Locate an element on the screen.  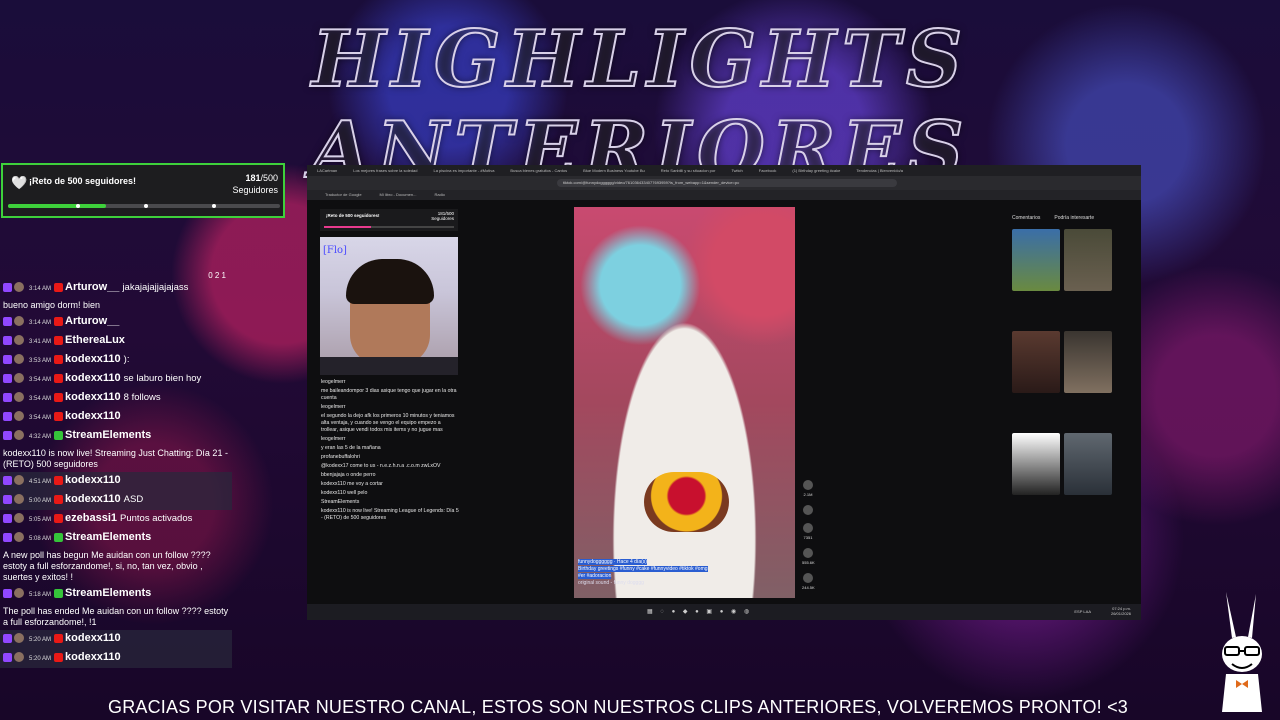
browser-tab: Facebook is located at coordinates (768, 170).